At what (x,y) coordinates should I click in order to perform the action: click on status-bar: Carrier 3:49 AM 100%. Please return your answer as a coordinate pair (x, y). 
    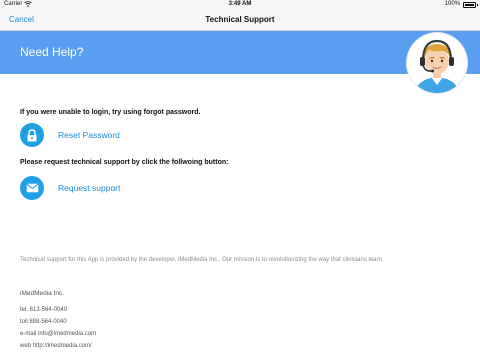
    Looking at the image, I should click on (240, 5).